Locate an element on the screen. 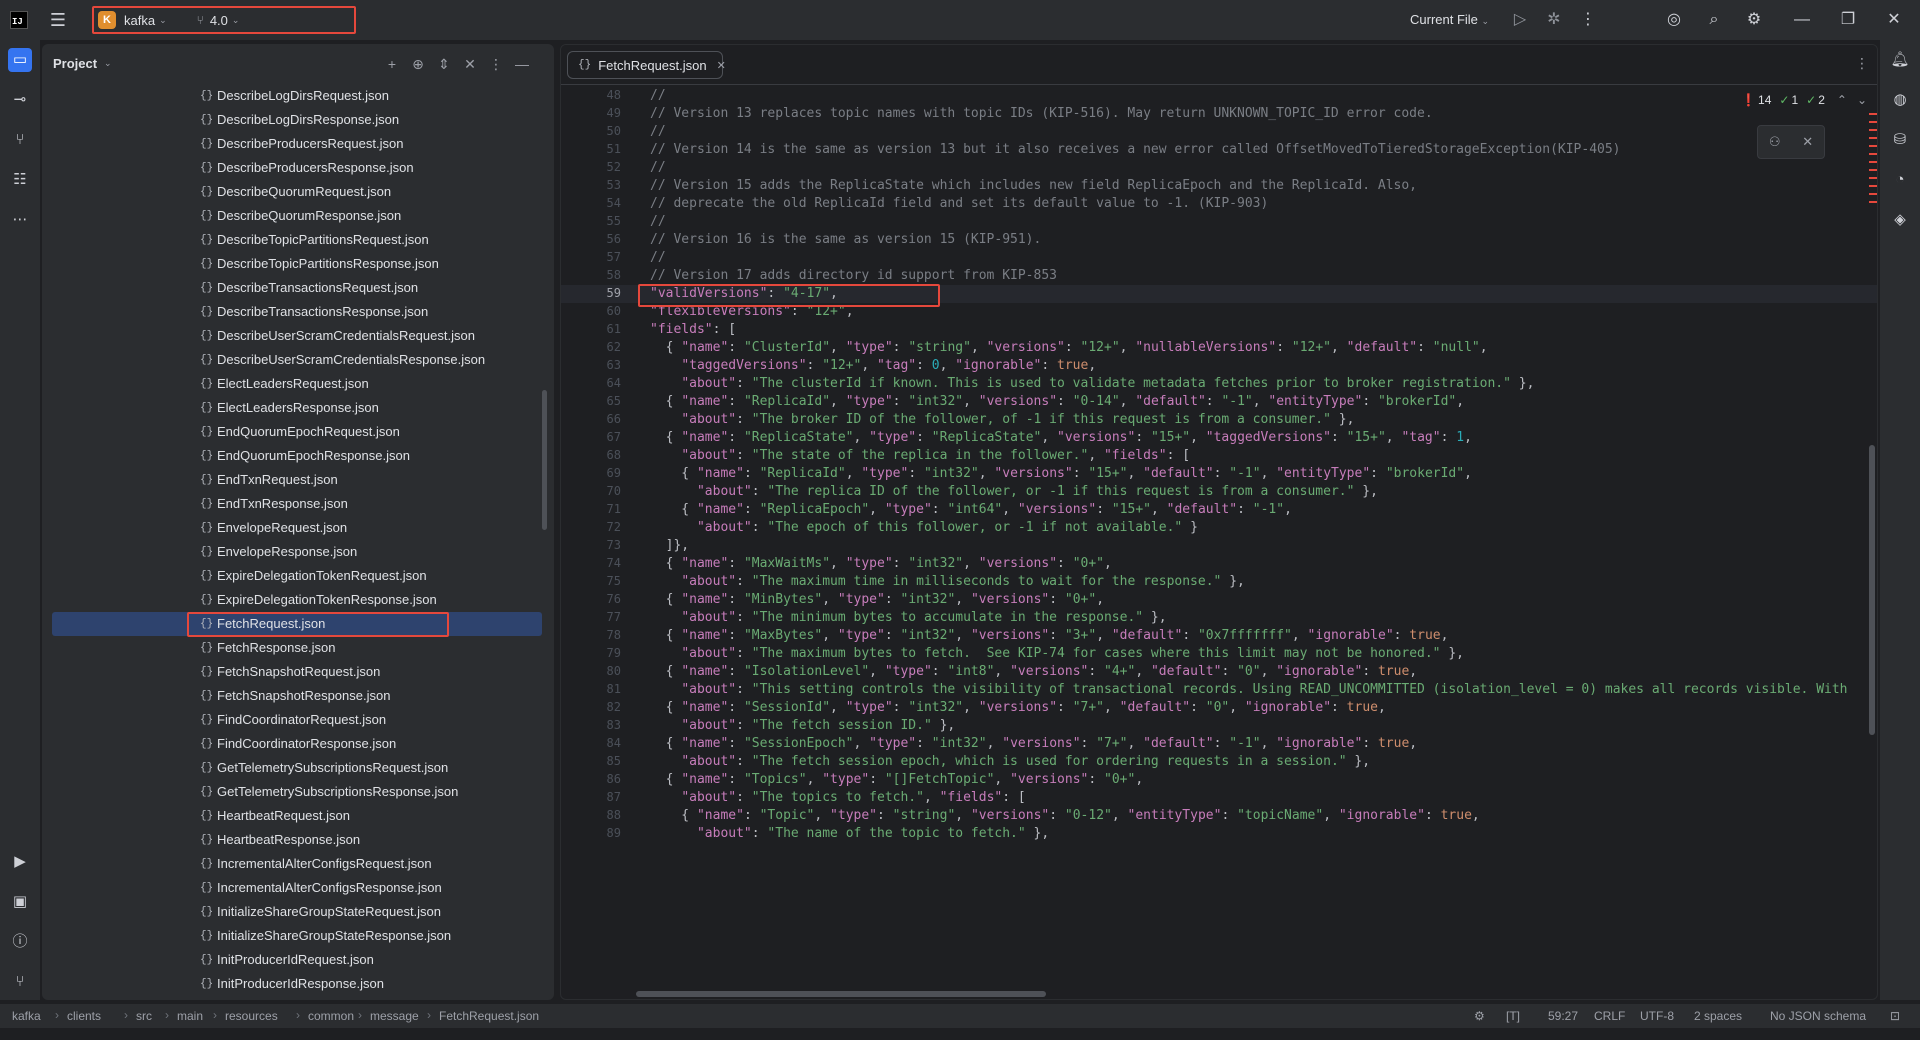  project-panel-title: Project is located at coordinates (75, 63).